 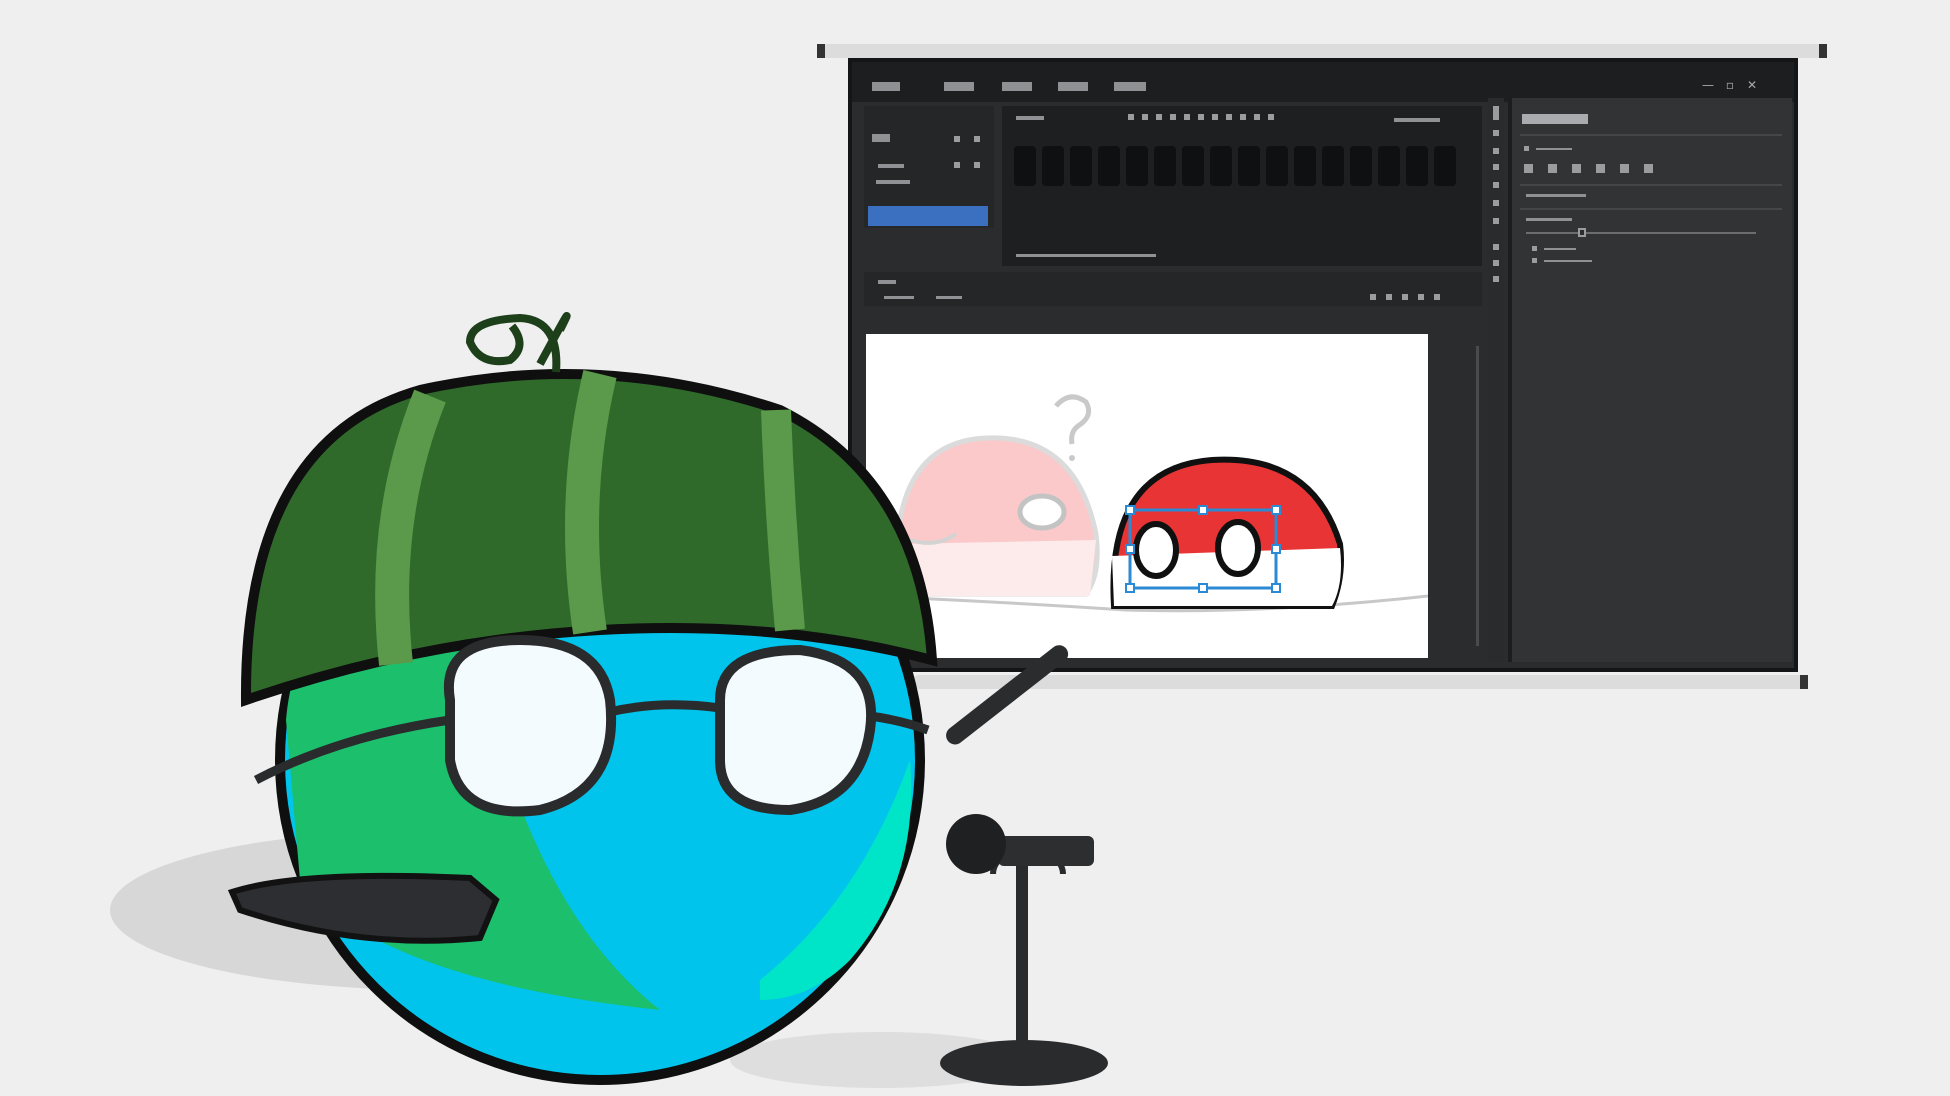 What do you see at coordinates (1024, 1063) in the screenshot?
I see `microphone-base` at bounding box center [1024, 1063].